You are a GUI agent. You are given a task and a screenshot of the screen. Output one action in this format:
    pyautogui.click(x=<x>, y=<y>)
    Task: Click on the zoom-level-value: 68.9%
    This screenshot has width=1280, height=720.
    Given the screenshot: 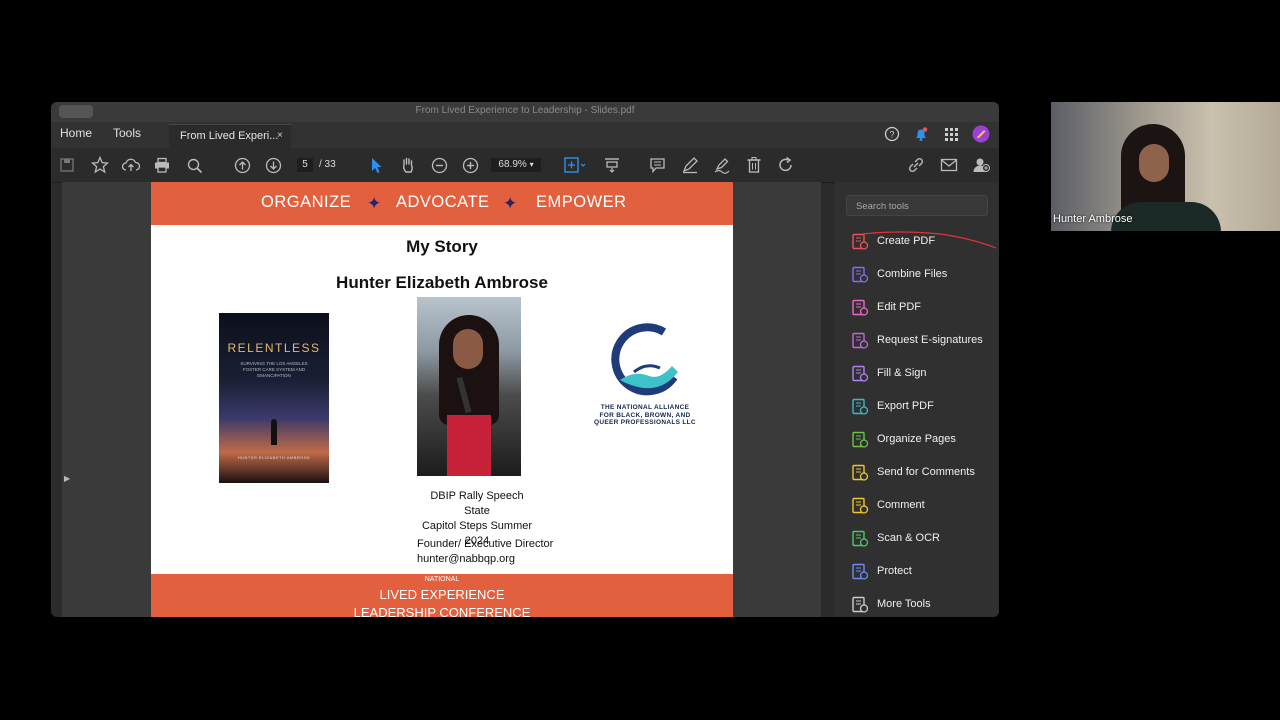 What is the action you would take?
    pyautogui.click(x=512, y=164)
    